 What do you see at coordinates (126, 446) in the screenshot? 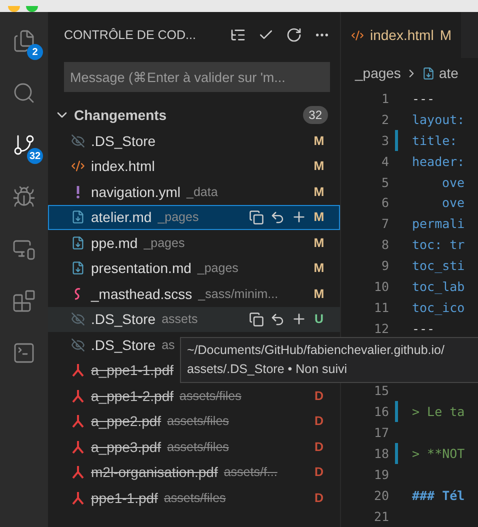
I see `file-name: a_ppe3.pdf` at bounding box center [126, 446].